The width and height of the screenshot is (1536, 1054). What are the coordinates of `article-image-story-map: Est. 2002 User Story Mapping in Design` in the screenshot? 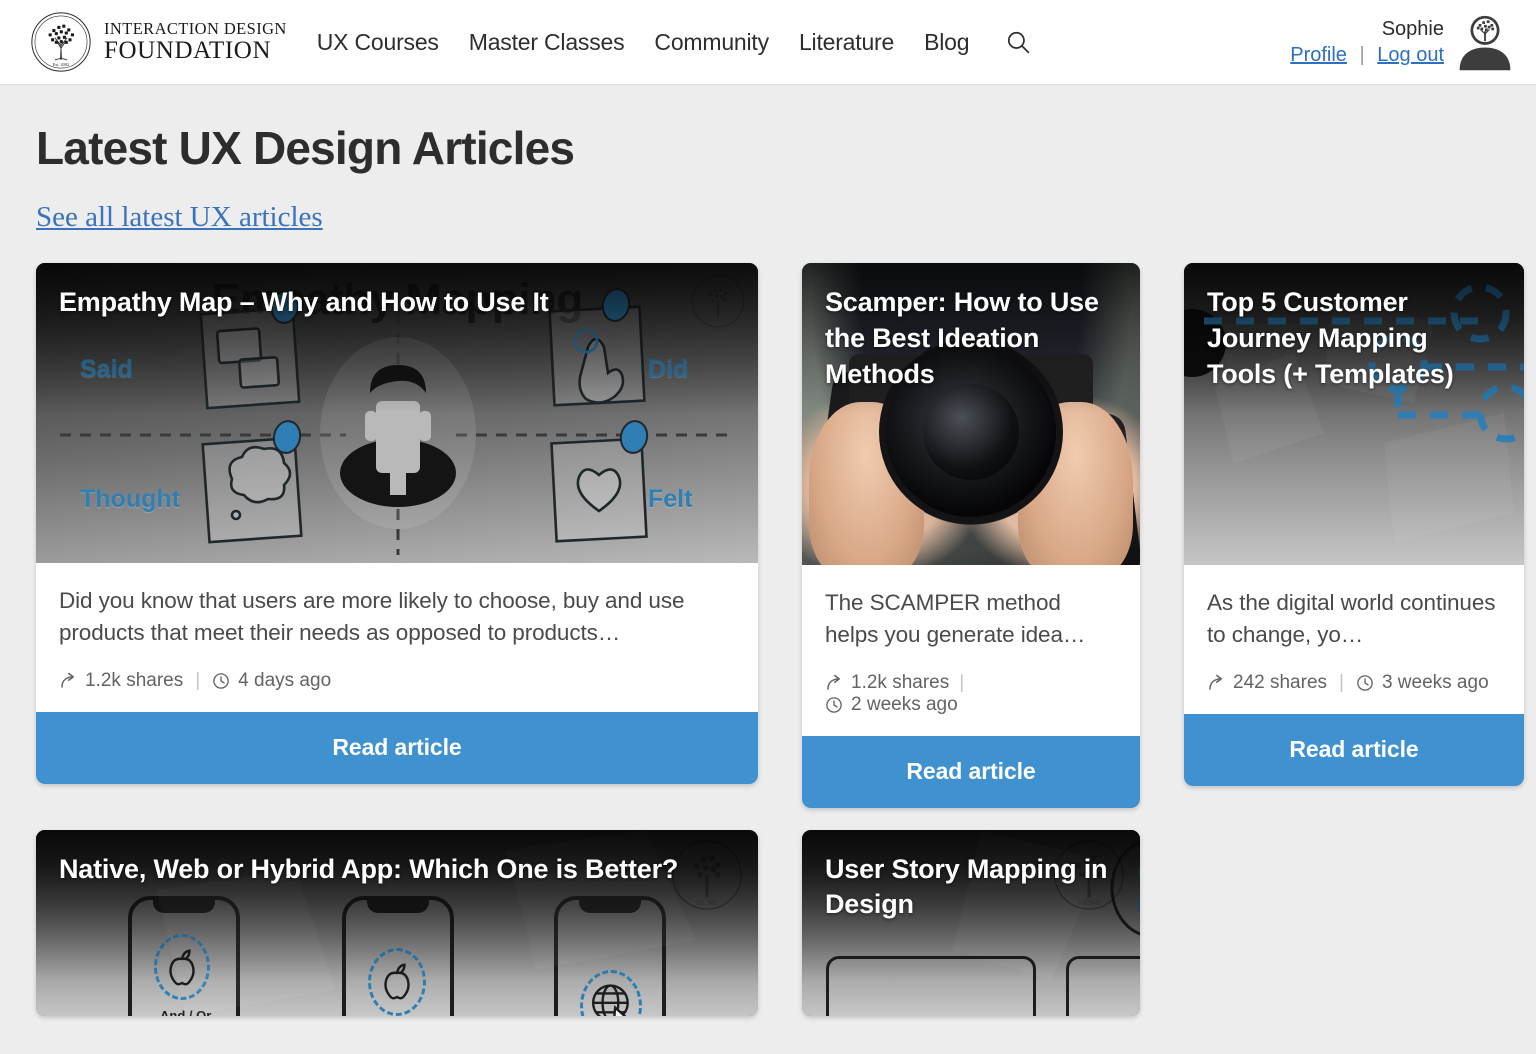 It's located at (971, 922).